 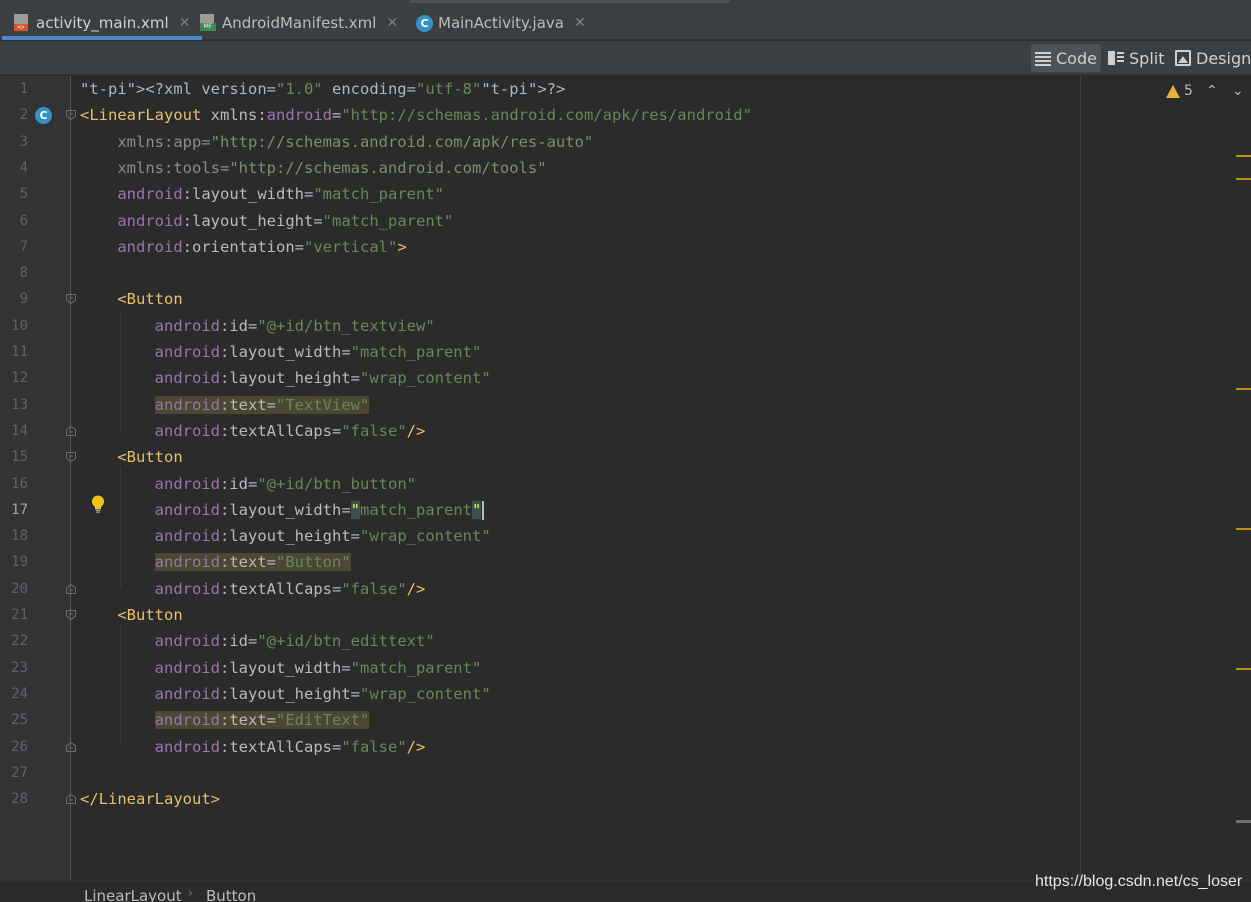 What do you see at coordinates (625, 299) in the screenshot?
I see `code-line: 9 <Button` at bounding box center [625, 299].